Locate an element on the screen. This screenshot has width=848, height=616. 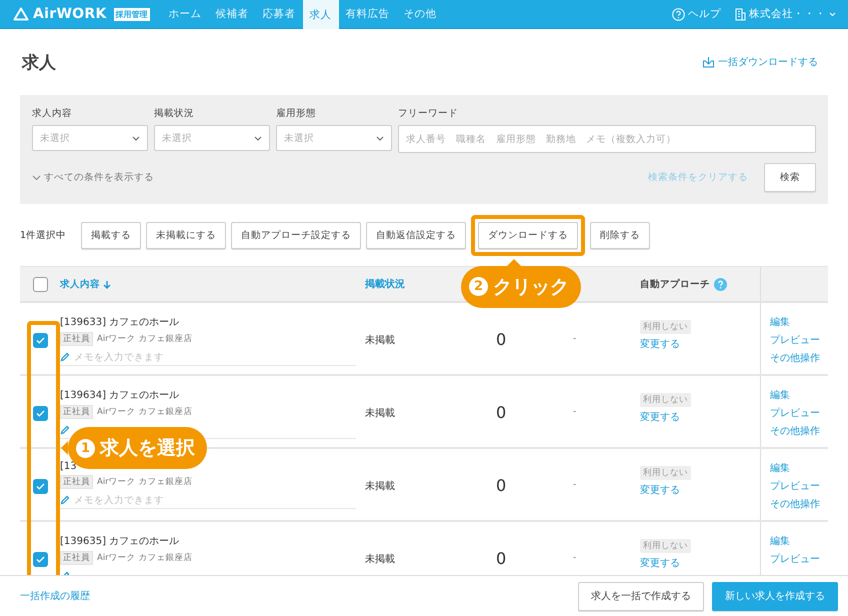
nav-tab: 有料広告 is located at coordinates (367, 14).